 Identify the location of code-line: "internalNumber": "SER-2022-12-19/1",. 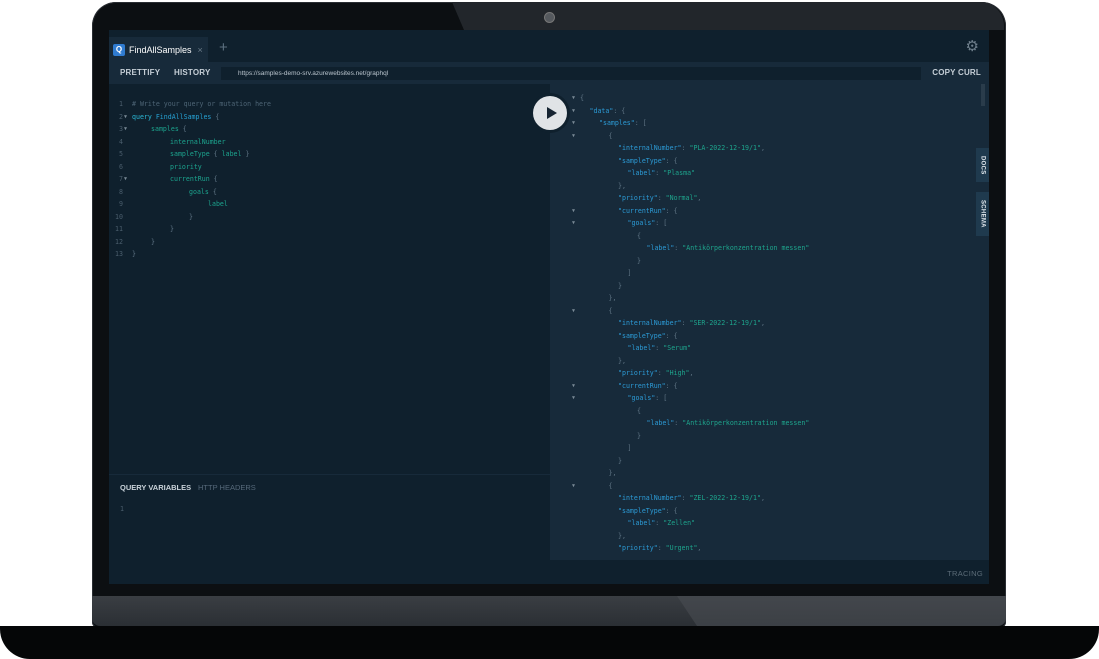
(691, 323).